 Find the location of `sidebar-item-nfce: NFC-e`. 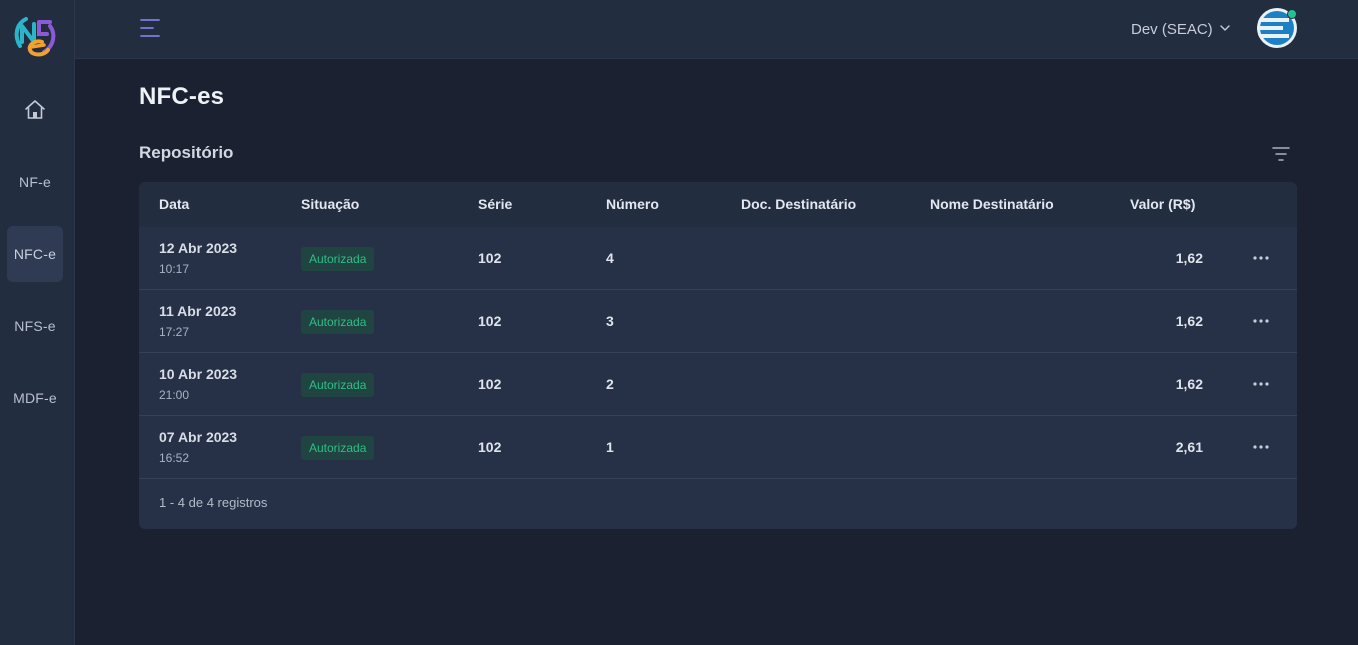

sidebar-item-nfce: NFC-e is located at coordinates (35, 254).